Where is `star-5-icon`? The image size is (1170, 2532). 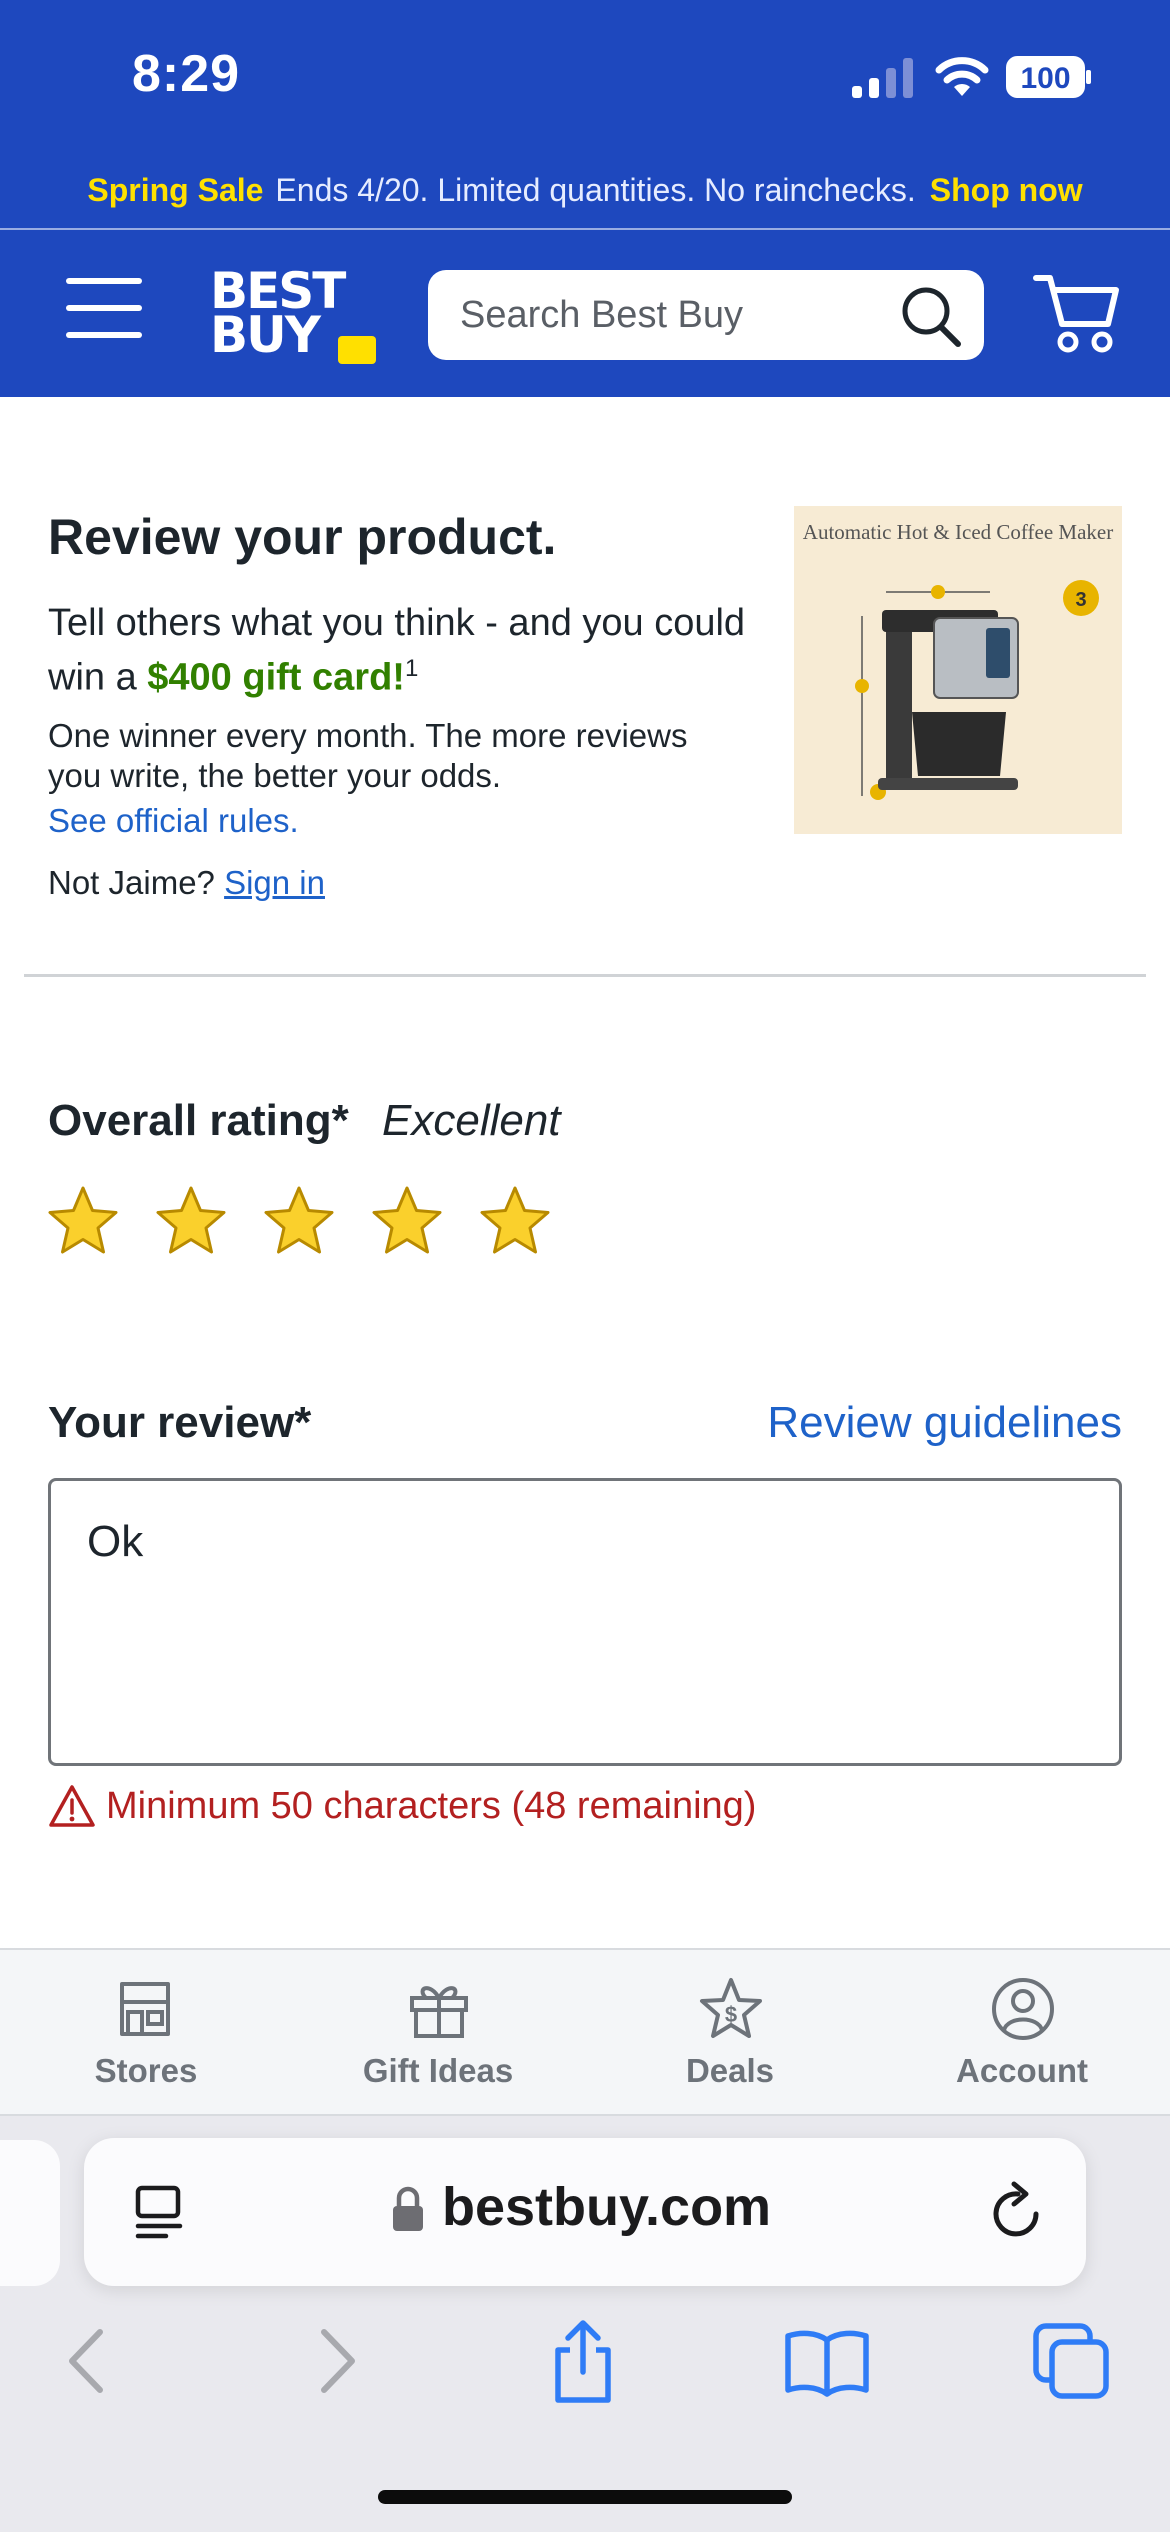 star-5-icon is located at coordinates (515, 1221).